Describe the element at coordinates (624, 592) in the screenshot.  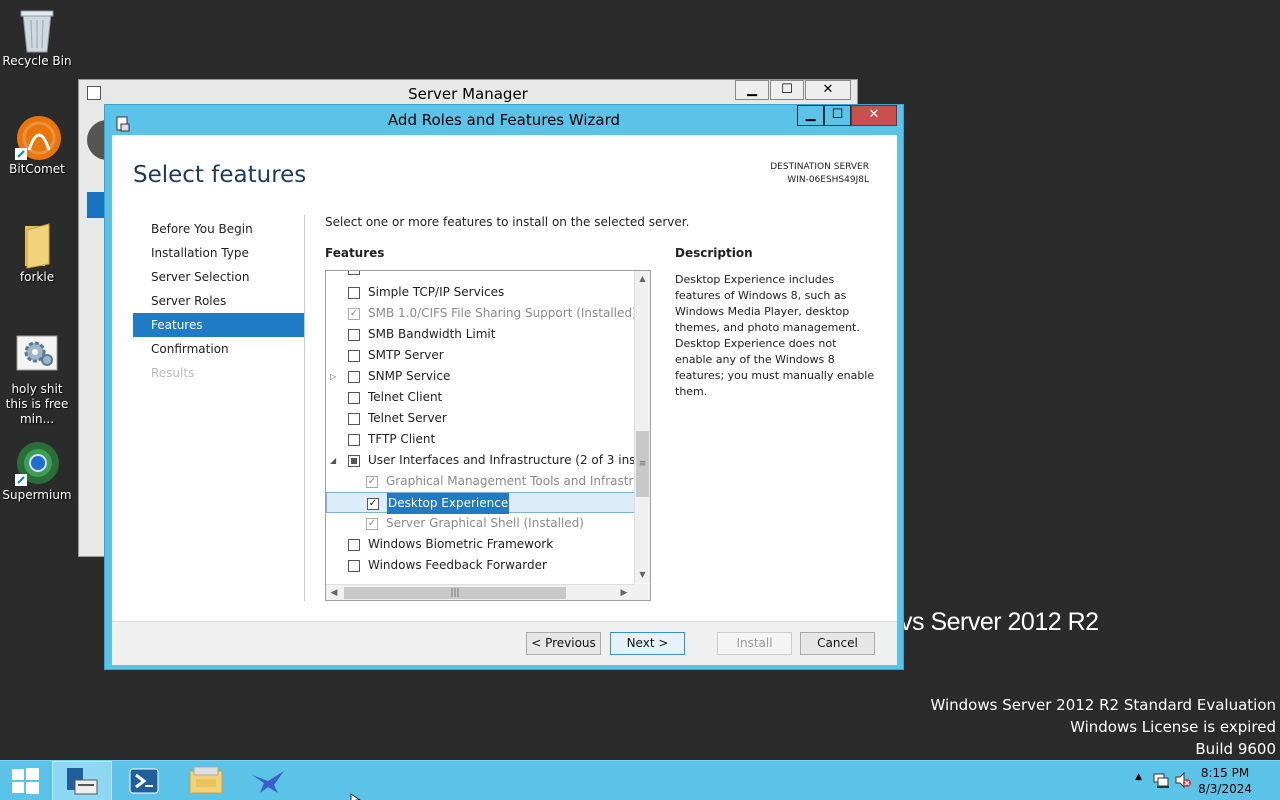
I see `scroll-right-icon: ▶` at that location.